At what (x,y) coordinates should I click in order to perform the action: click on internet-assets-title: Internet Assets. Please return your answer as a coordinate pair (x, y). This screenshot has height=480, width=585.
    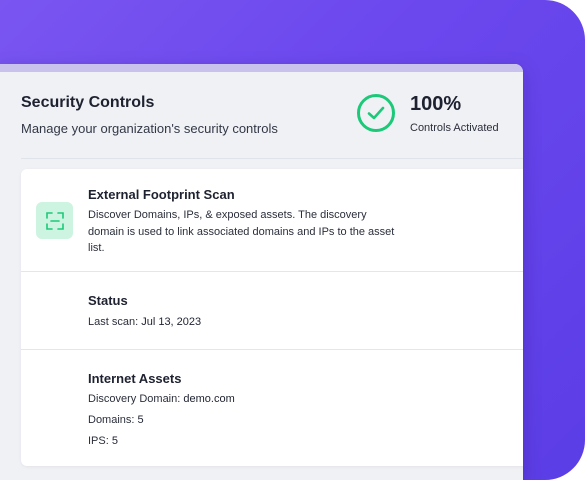
    Looking at the image, I should click on (135, 378).